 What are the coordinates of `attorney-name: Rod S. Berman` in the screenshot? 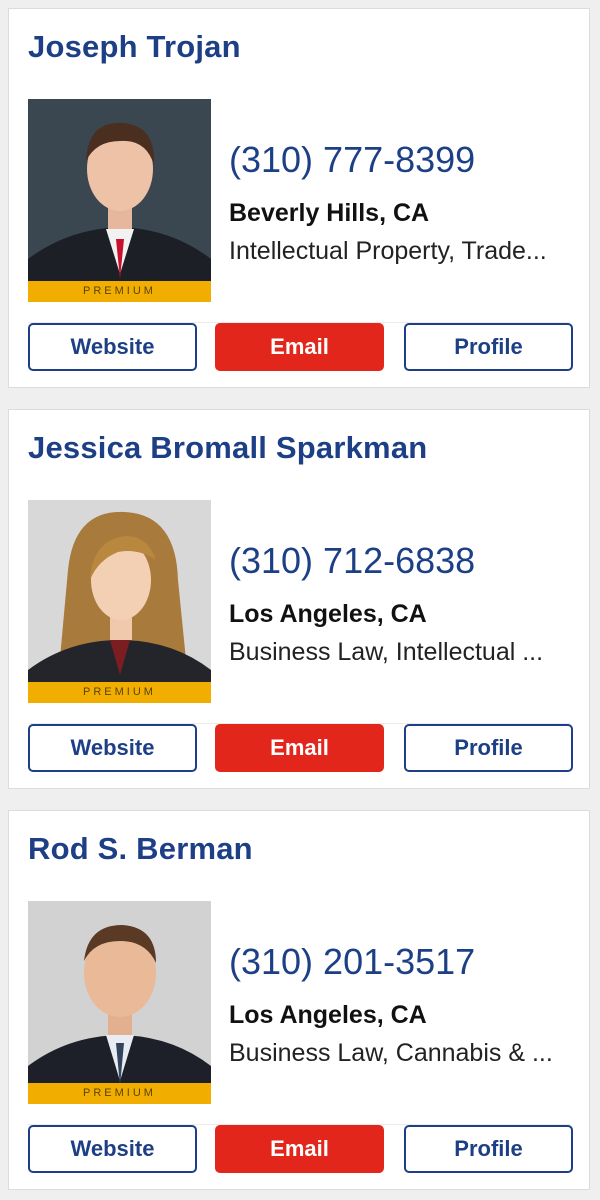 It's located at (140, 849).